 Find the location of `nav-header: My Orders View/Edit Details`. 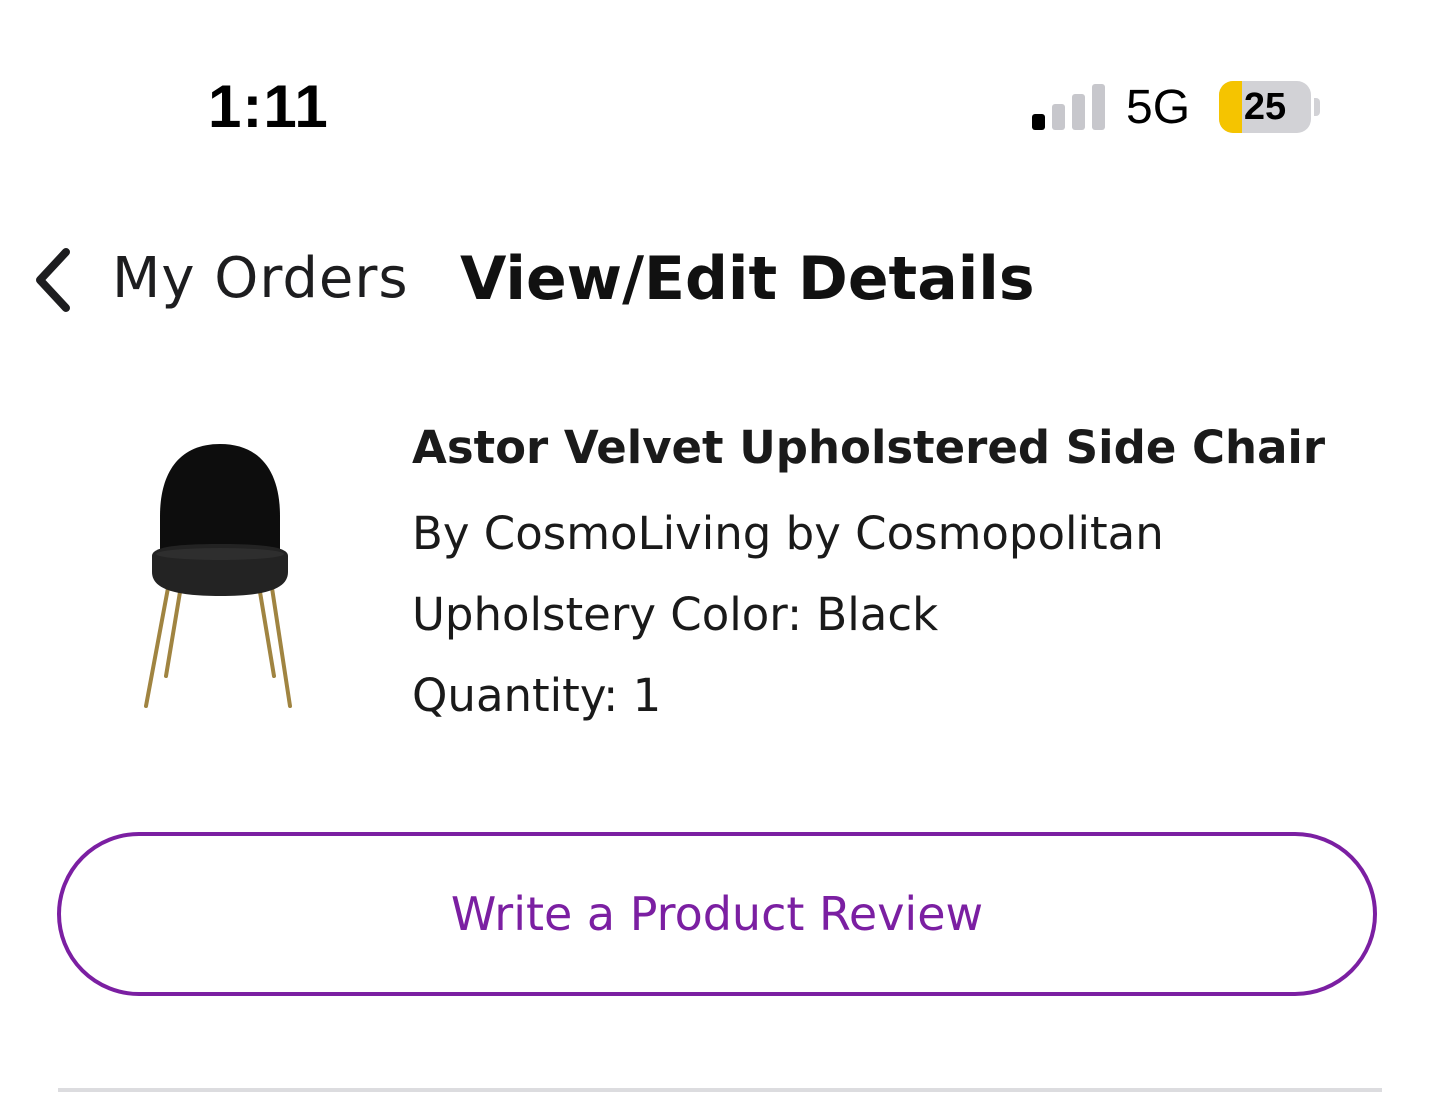

nav-header: My Orders View/Edit Details is located at coordinates (720, 280).